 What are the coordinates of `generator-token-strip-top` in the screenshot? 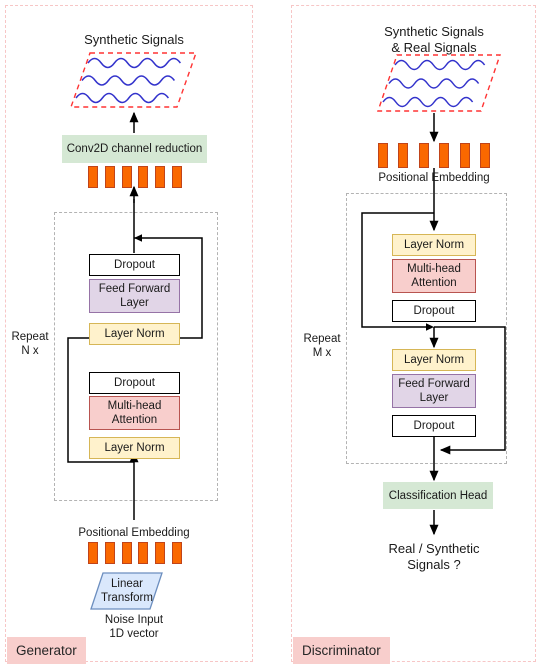 It's located at (135, 177).